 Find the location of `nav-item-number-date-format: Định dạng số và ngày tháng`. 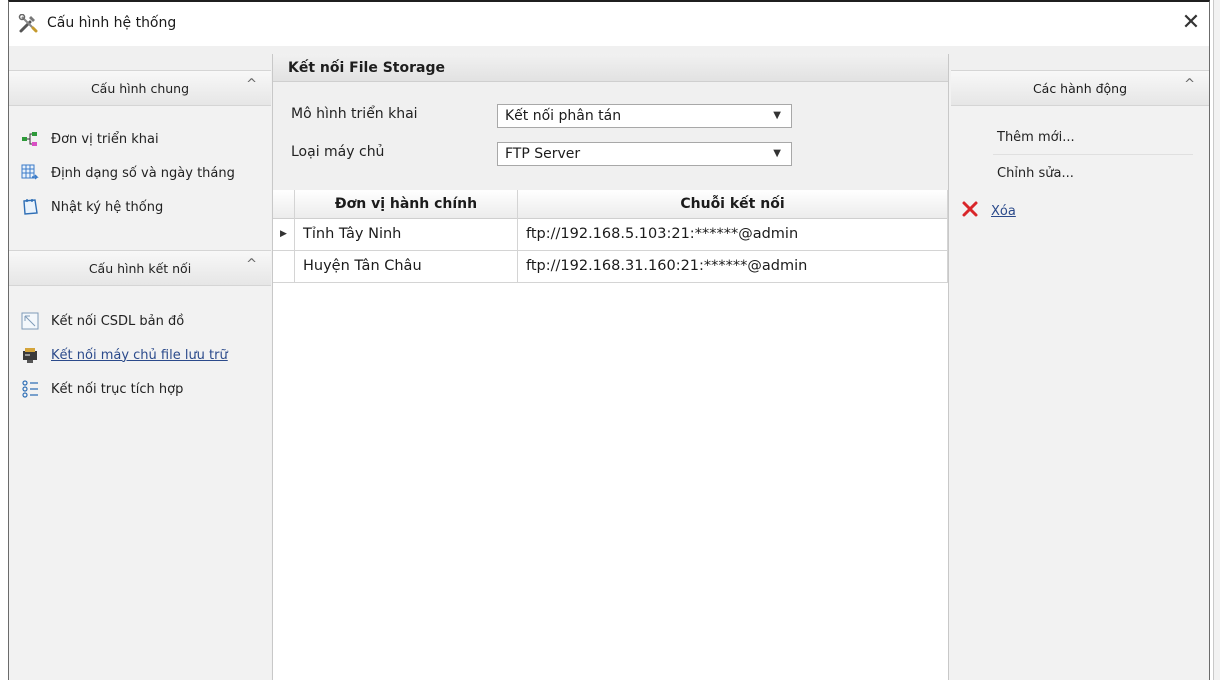

nav-item-number-date-format: Định dạng số và ngày tháng is located at coordinates (128, 173).